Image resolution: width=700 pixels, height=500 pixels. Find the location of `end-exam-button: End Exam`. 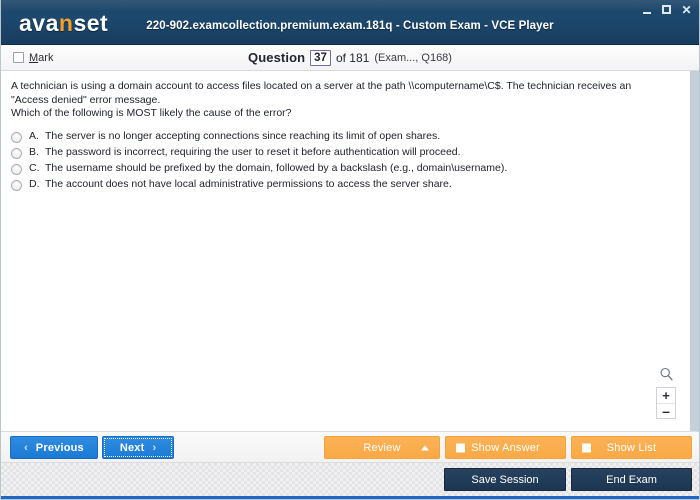

end-exam-button: End Exam is located at coordinates (631, 479).